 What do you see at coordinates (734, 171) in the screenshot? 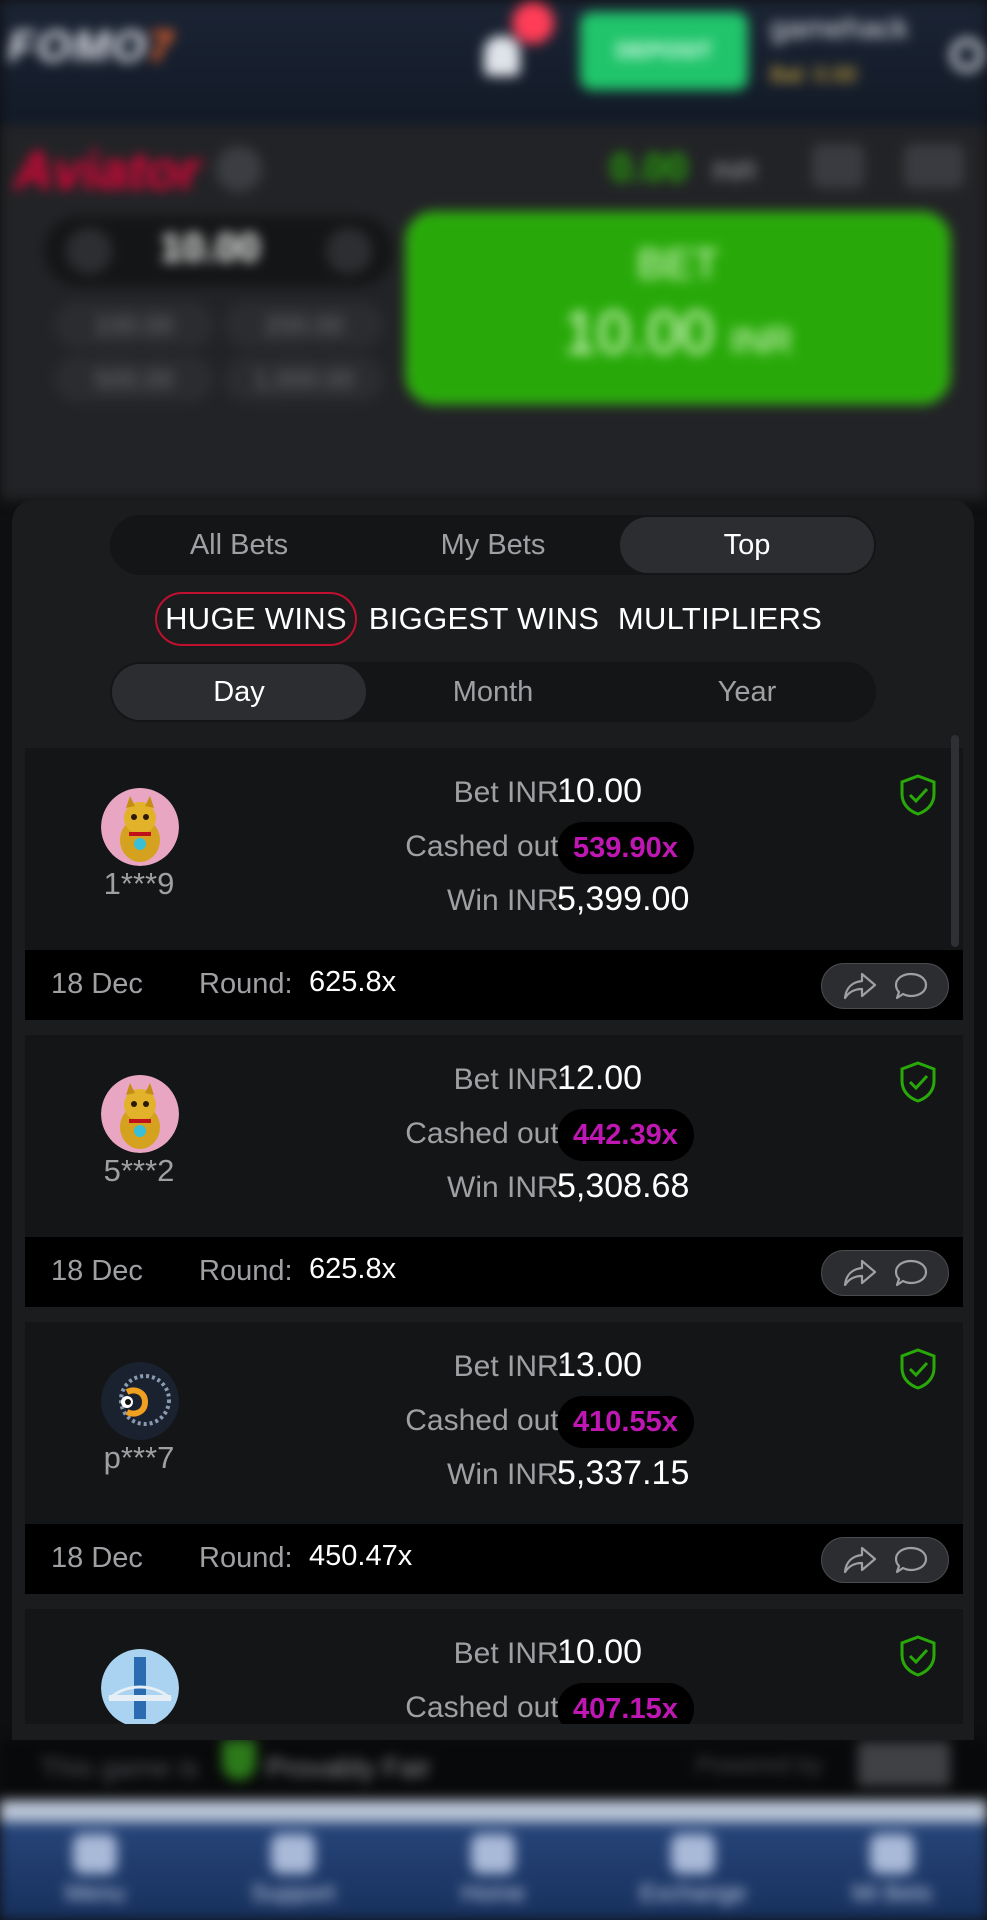
I see `game-balance-currency: INR` at bounding box center [734, 171].